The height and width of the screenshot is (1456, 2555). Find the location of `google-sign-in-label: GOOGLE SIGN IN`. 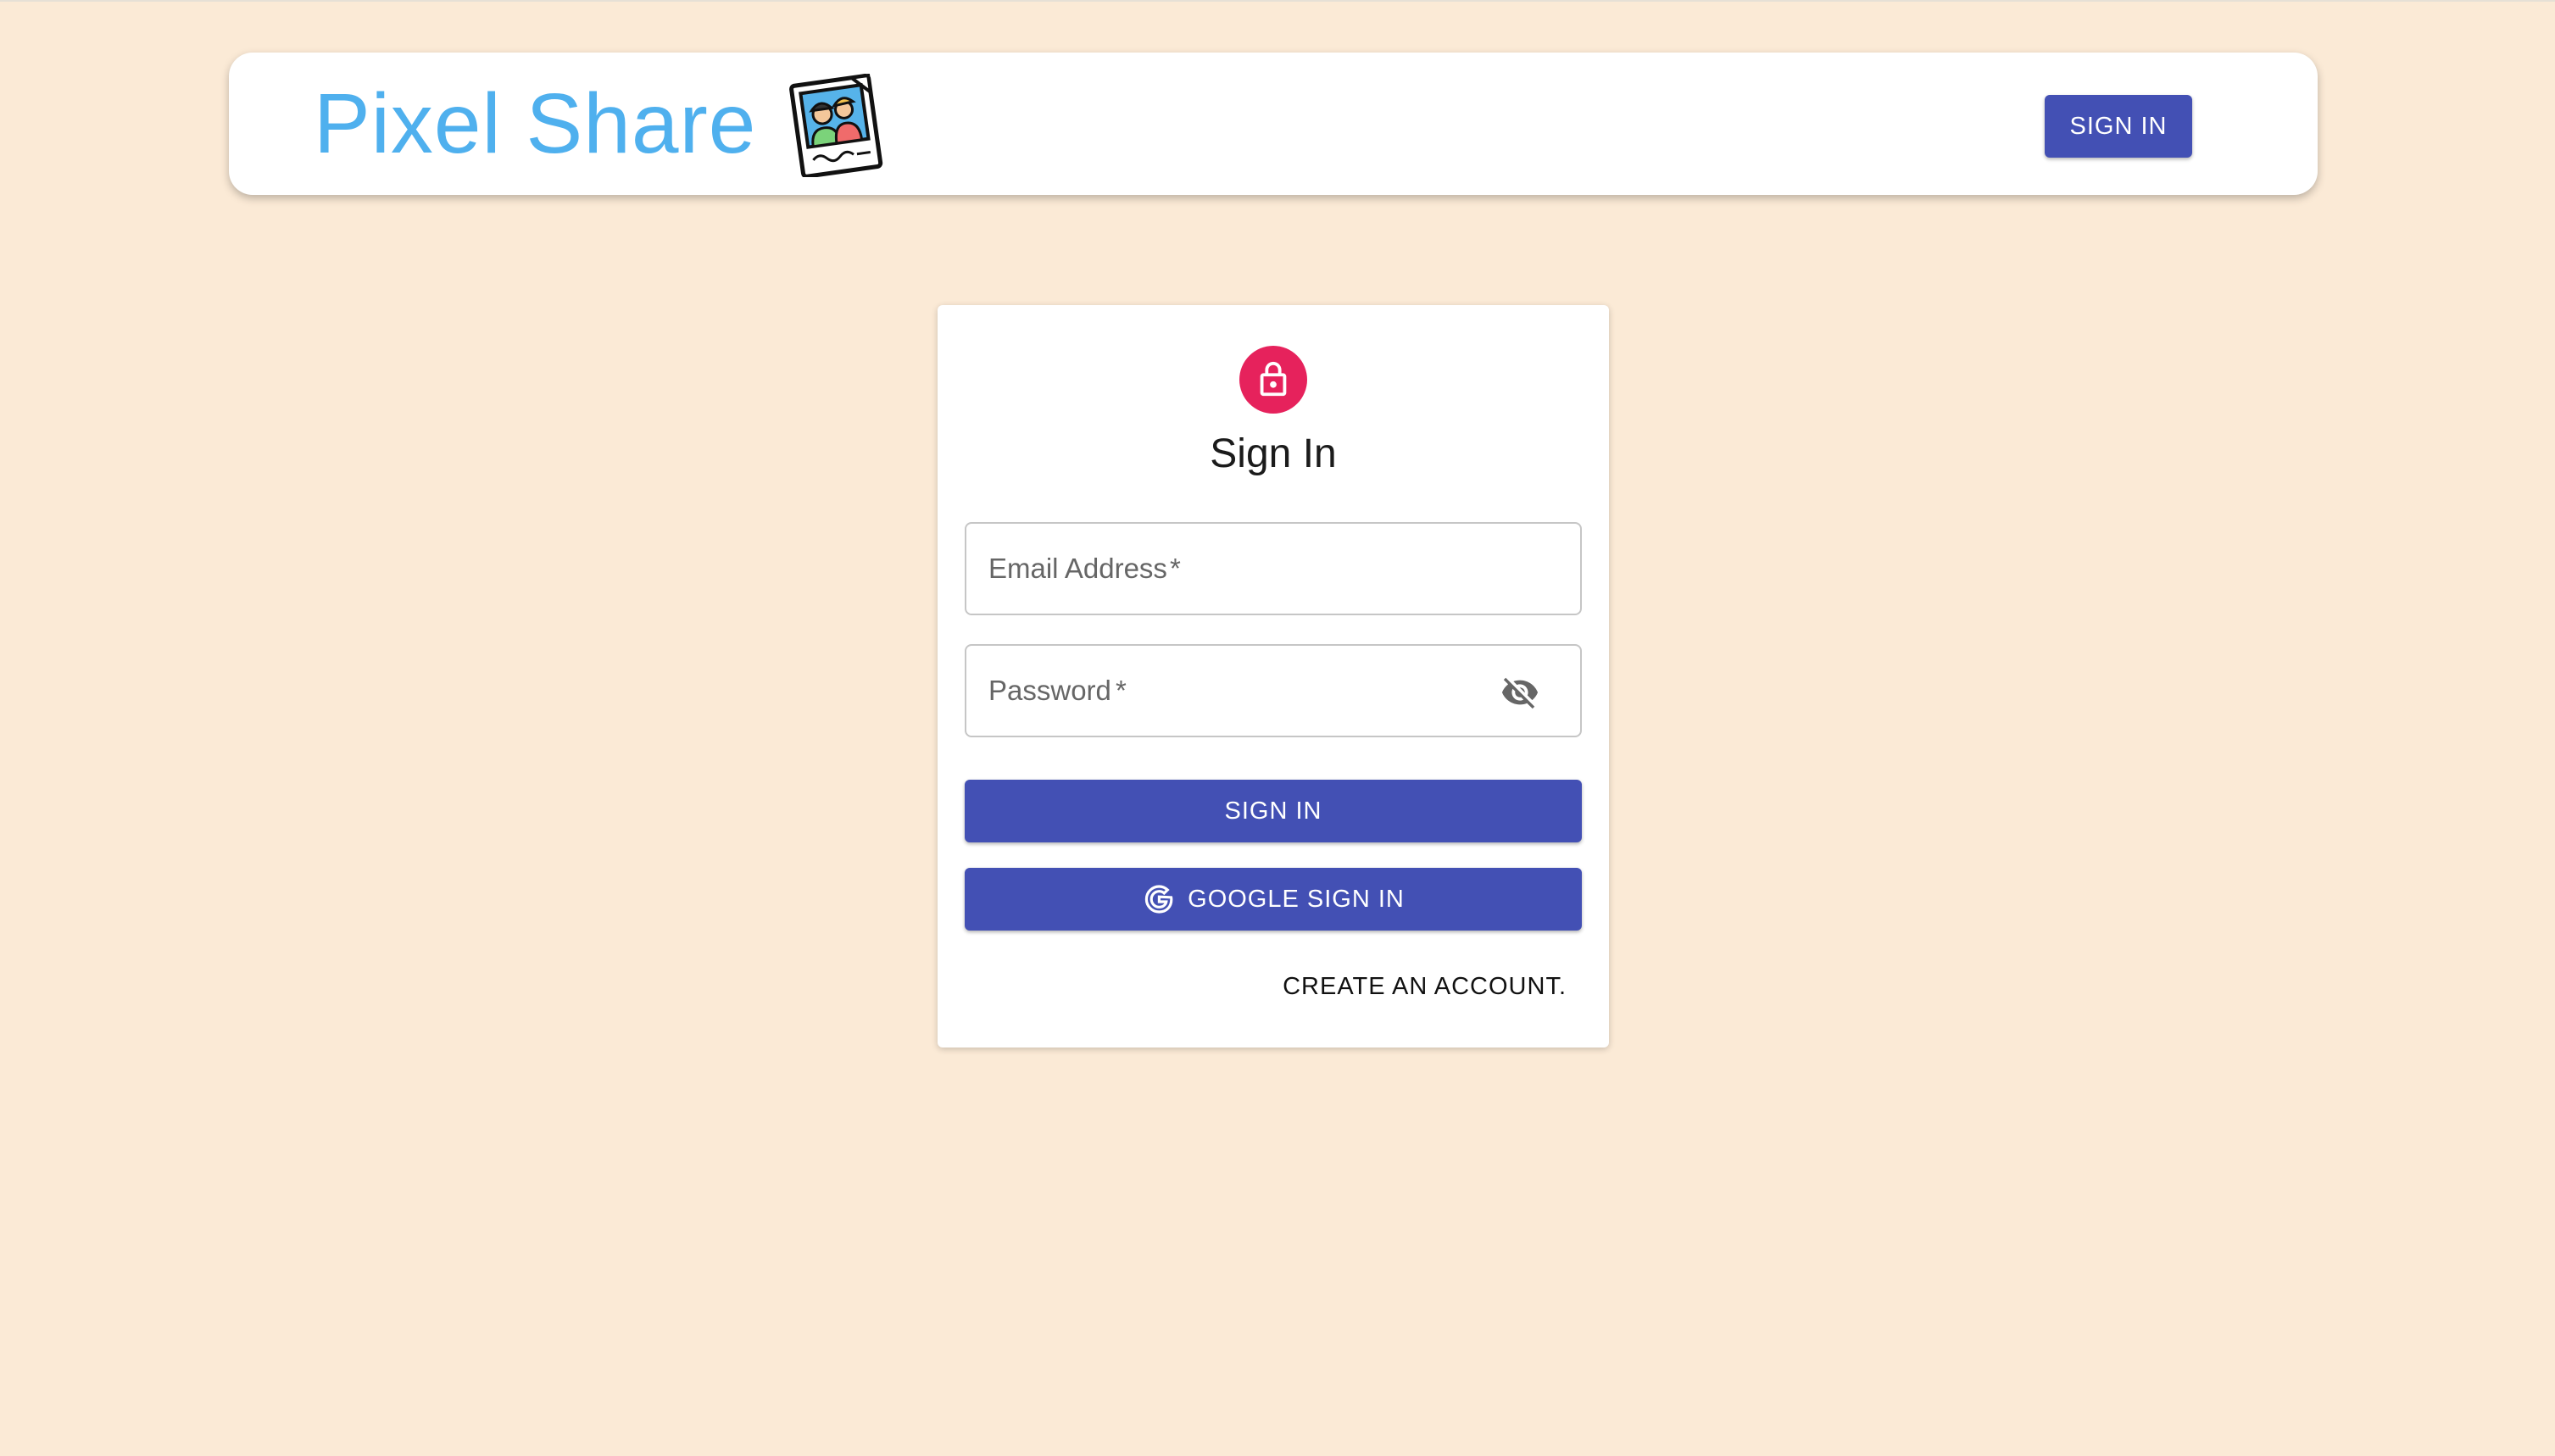

google-sign-in-label: GOOGLE SIGN IN is located at coordinates (1296, 899).